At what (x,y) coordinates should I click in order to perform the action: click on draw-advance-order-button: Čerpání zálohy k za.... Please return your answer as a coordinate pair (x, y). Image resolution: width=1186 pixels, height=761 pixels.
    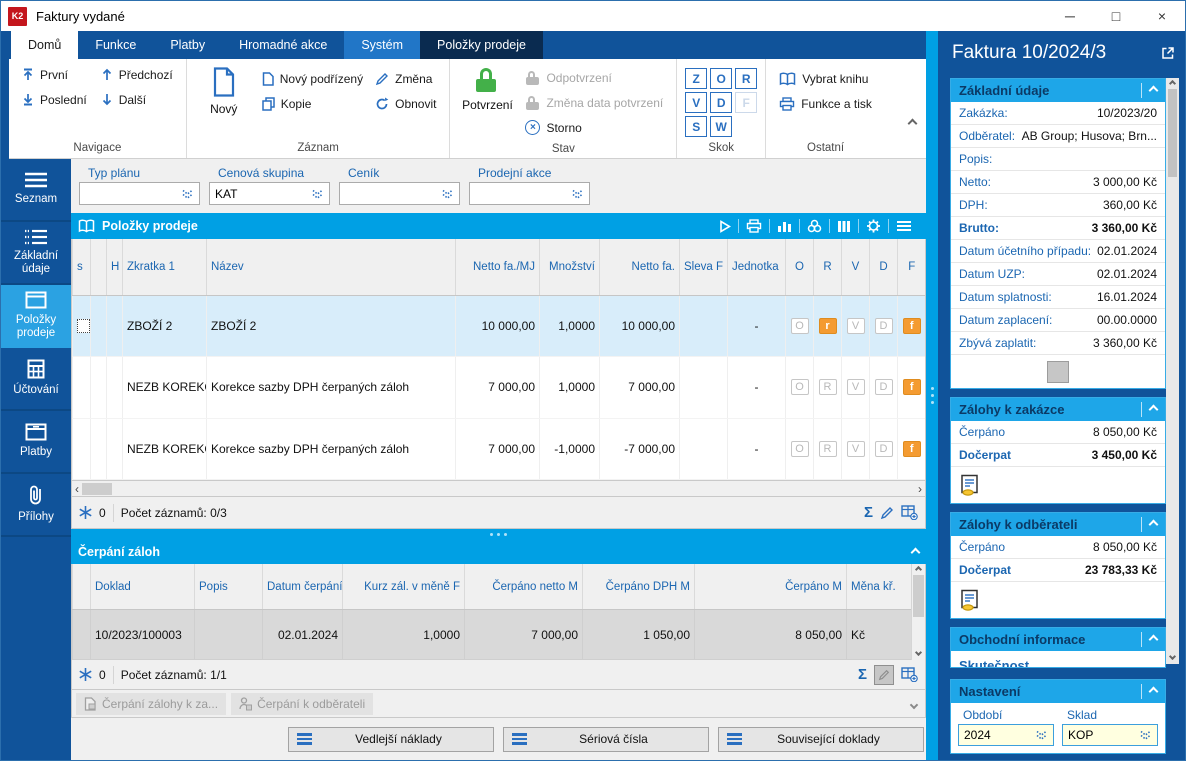
    Looking at the image, I should click on (151, 703).